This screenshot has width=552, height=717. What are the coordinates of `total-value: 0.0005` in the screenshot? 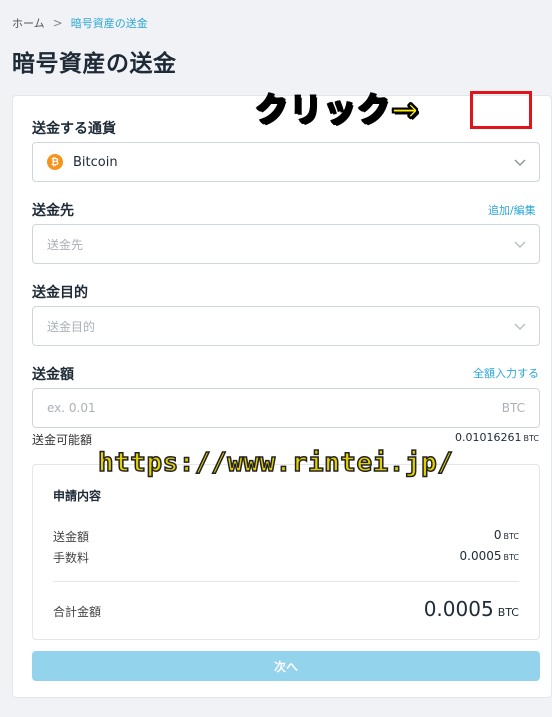 It's located at (458, 609).